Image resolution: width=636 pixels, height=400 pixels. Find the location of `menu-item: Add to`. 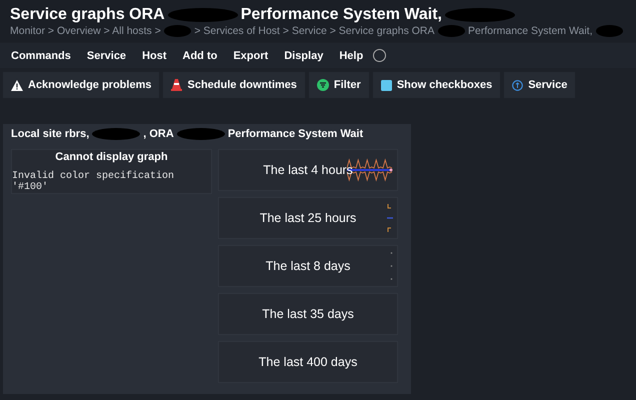

menu-item: Add to is located at coordinates (200, 56).